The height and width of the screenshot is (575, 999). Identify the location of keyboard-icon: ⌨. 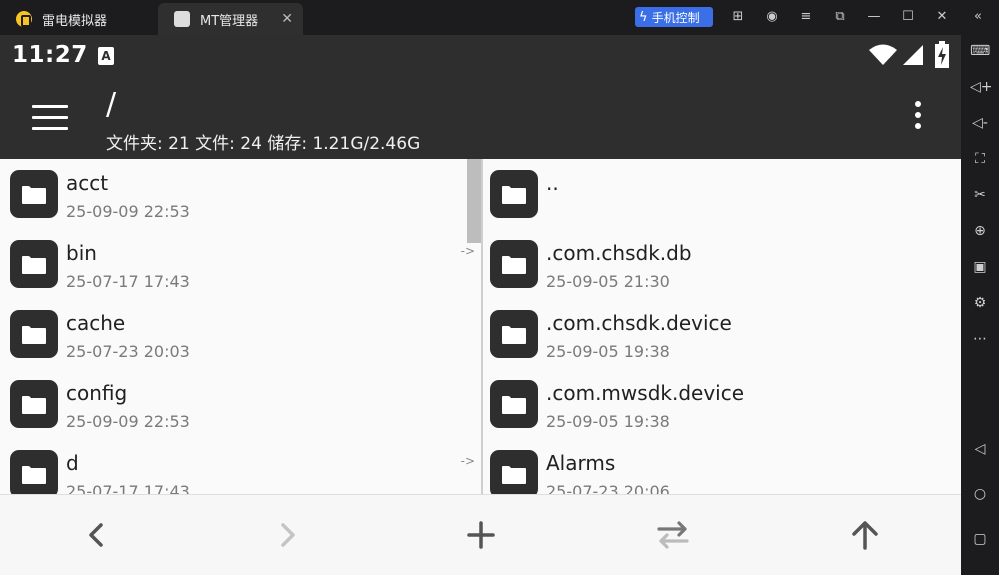
(980, 51).